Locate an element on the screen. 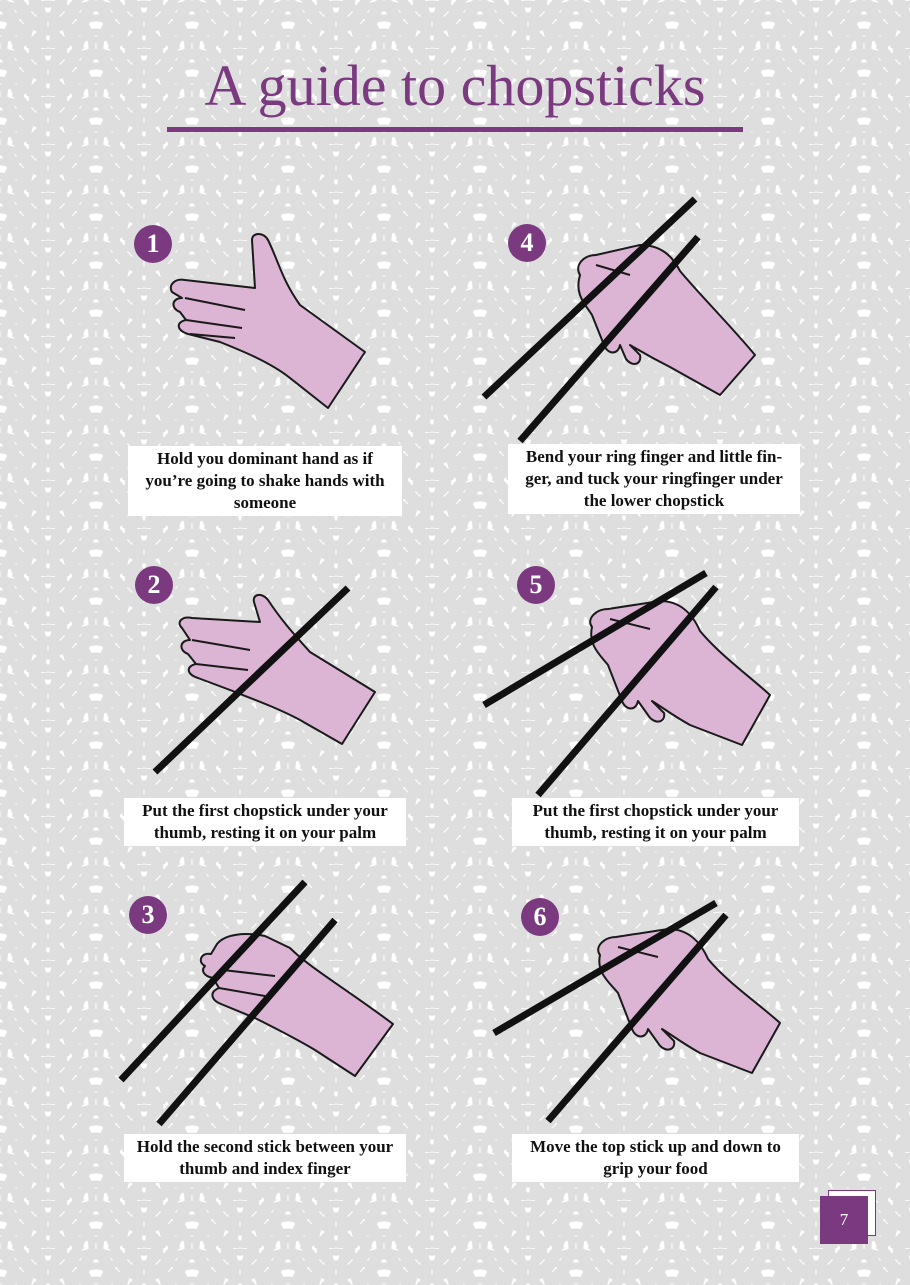 This screenshot has width=910, height=1285. page-number-box: 7 is located at coordinates (849, 1219).